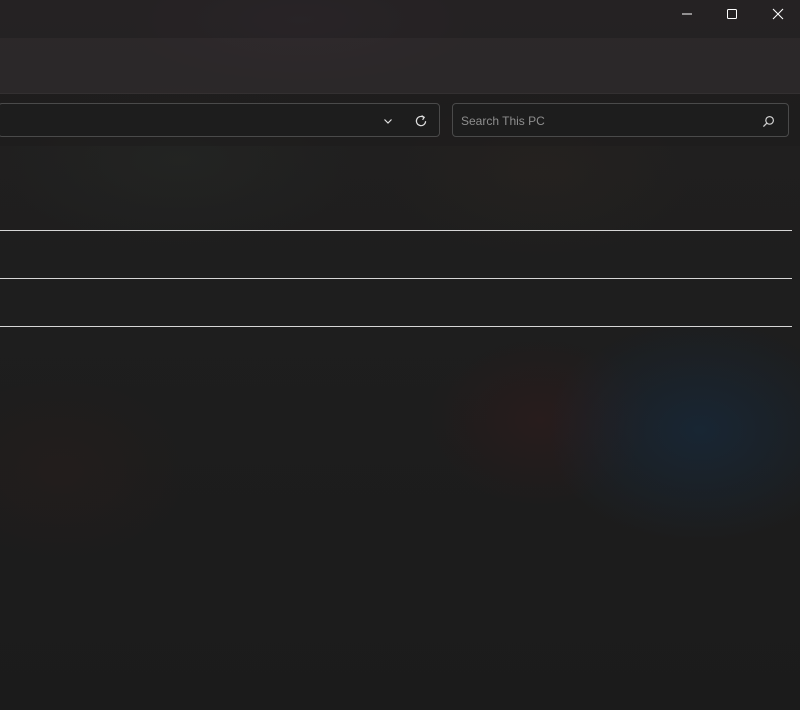 The height and width of the screenshot is (710, 800). I want to click on refresh-icon, so click(421, 121).